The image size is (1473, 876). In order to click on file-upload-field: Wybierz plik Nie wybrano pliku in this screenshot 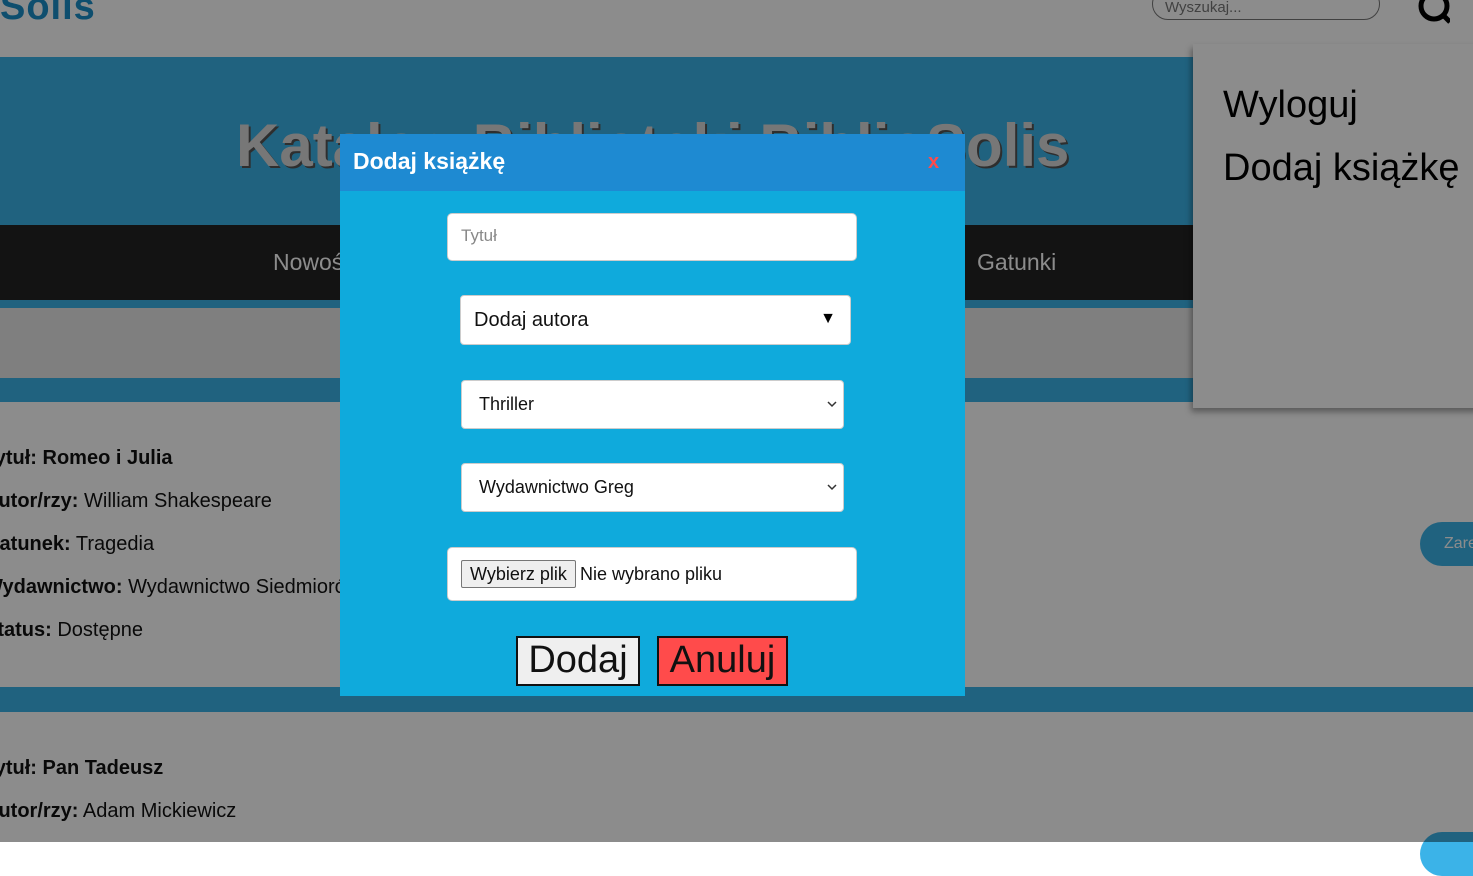, I will do `click(652, 574)`.